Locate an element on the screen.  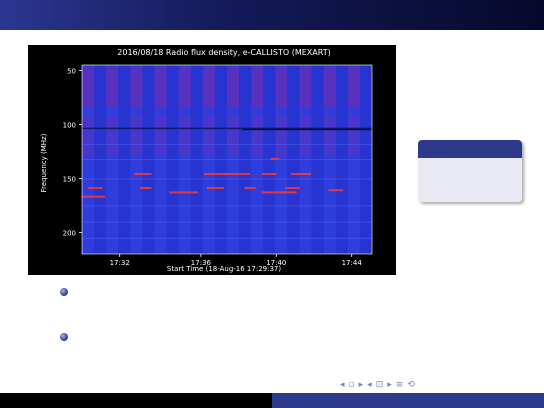
frame-prev-icon: ◂ is located at coordinates (342, 385).